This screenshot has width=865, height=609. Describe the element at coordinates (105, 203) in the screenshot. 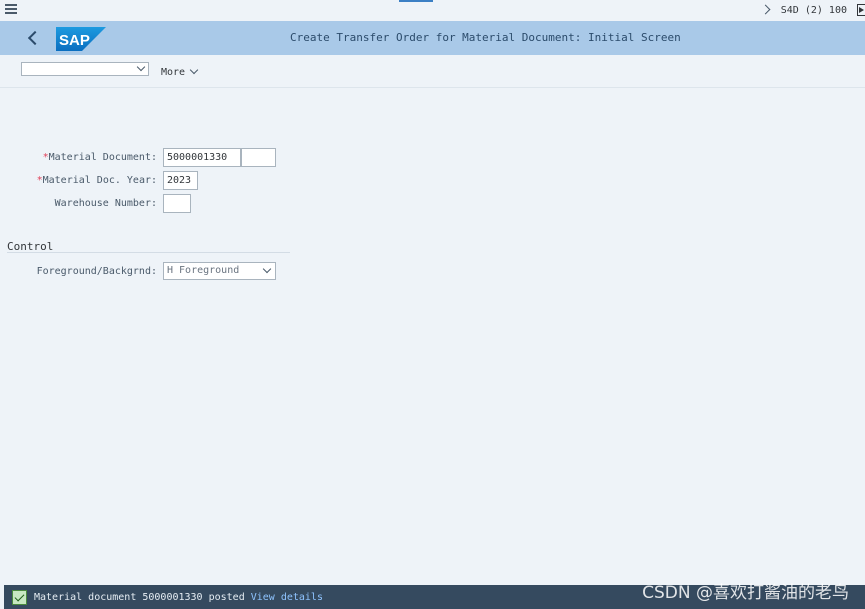

I see `warehouse-number-label: Warehouse Number:` at that location.